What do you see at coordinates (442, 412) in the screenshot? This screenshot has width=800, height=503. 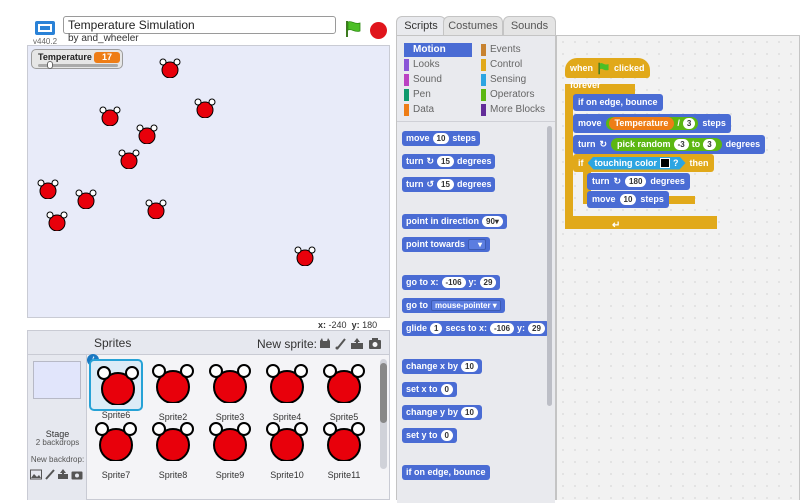 I see `block-change-y: change y by 10` at bounding box center [442, 412].